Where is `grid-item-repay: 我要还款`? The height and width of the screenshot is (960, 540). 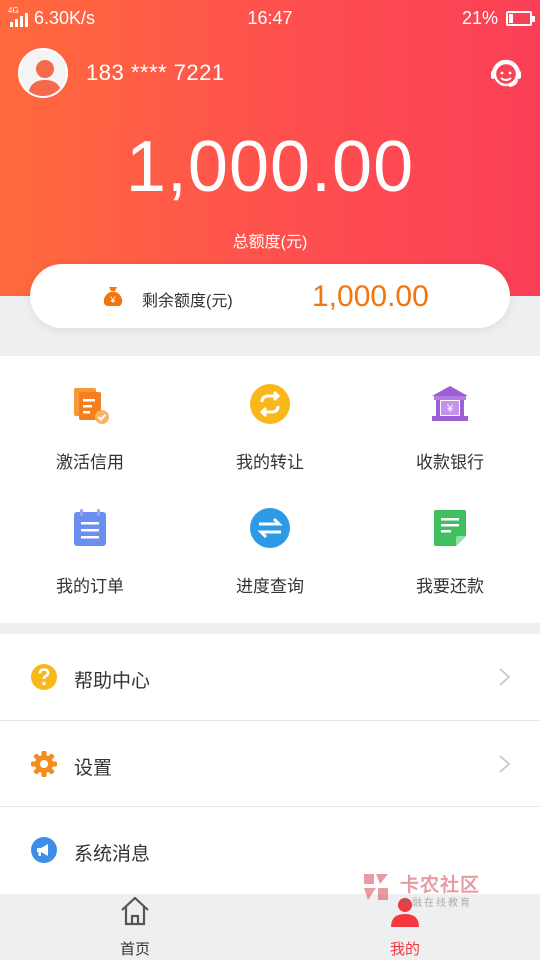
grid-item-repay: 我要还款 is located at coordinates (450, 540).